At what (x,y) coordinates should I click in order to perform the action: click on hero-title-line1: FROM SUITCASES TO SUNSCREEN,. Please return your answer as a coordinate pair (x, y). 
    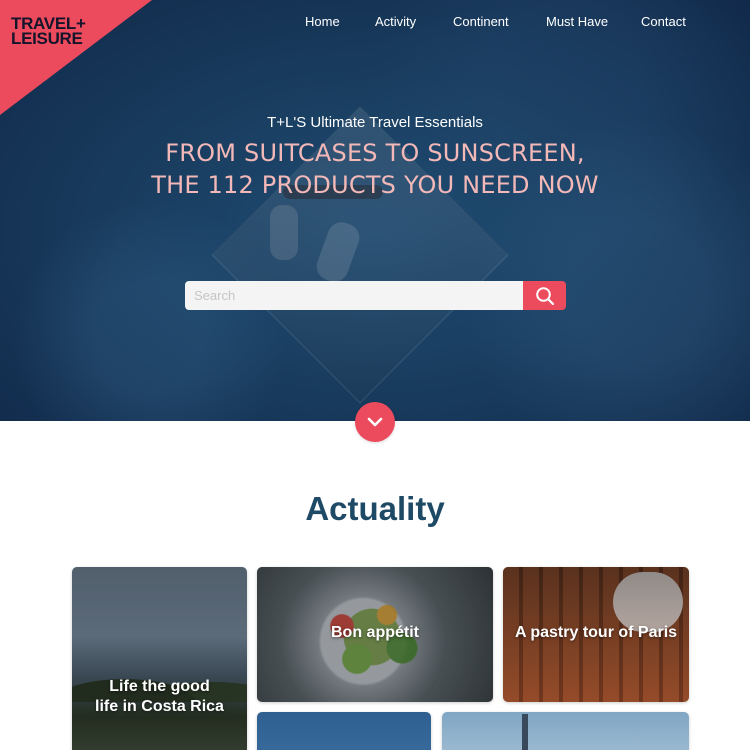
    Looking at the image, I should click on (375, 153).